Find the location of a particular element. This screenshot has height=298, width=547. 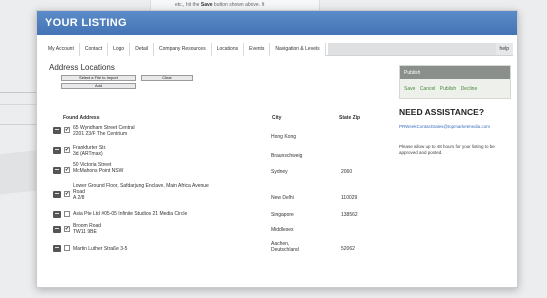

city-line: Braunschweig is located at coordinates (287, 156).